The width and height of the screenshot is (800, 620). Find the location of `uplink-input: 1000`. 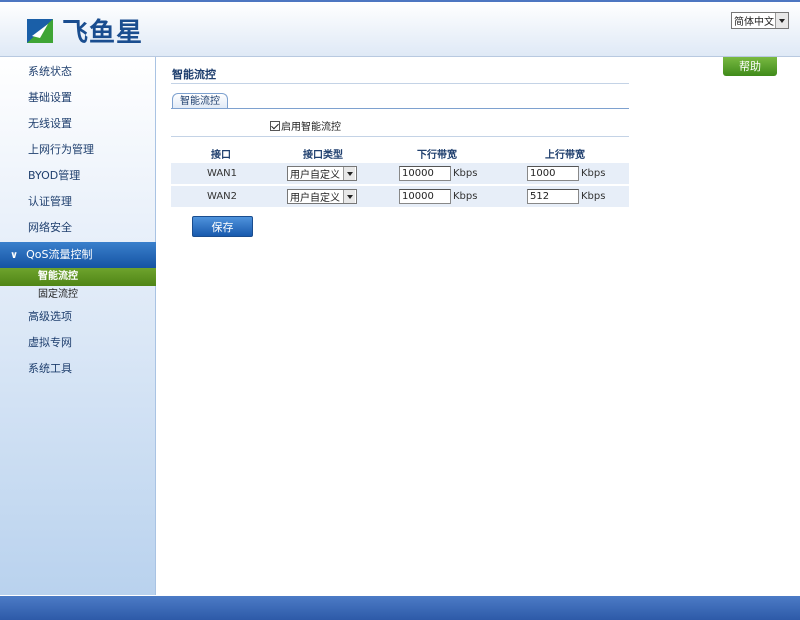

uplink-input: 1000 is located at coordinates (553, 173).